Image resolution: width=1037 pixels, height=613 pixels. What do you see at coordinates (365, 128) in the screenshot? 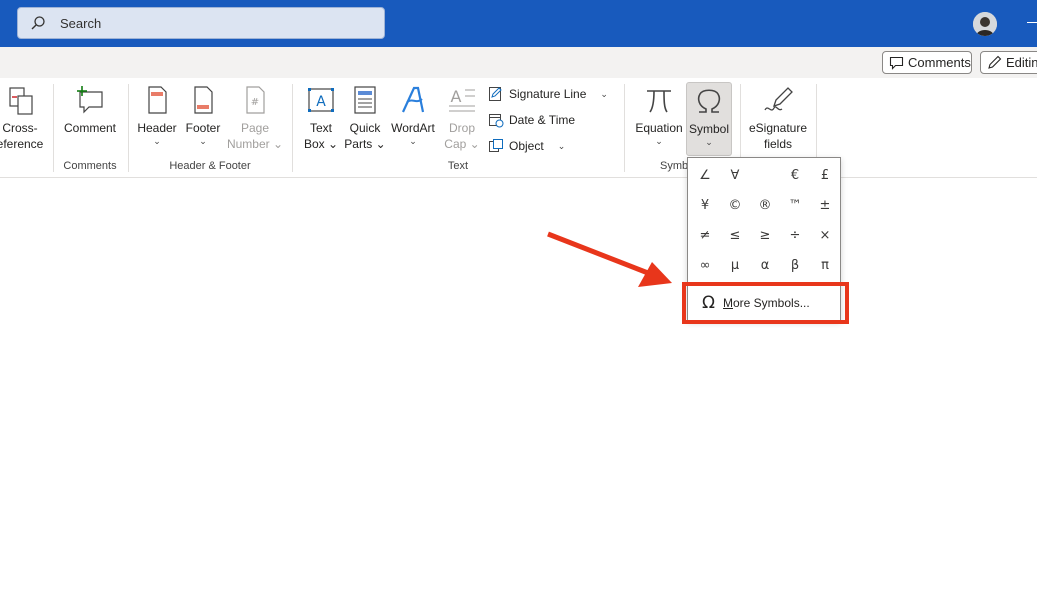
I see `quick-parts-label-1: Quick` at bounding box center [365, 128].